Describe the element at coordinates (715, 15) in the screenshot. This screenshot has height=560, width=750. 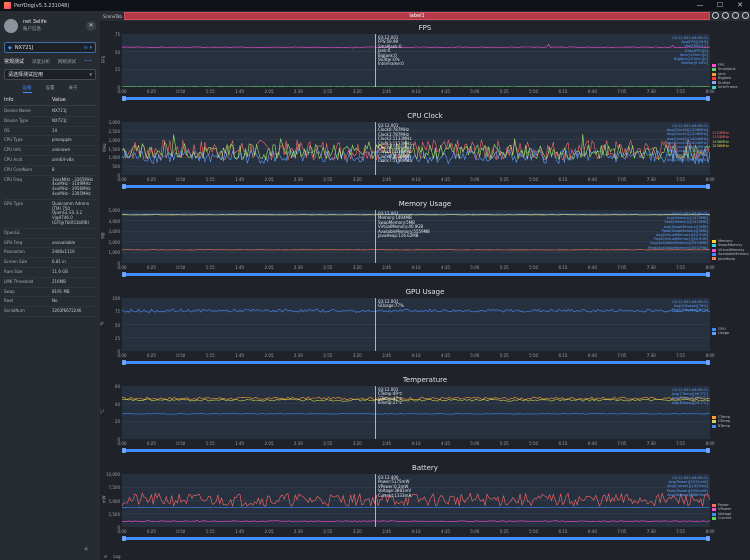
I see `location-icon` at that location.